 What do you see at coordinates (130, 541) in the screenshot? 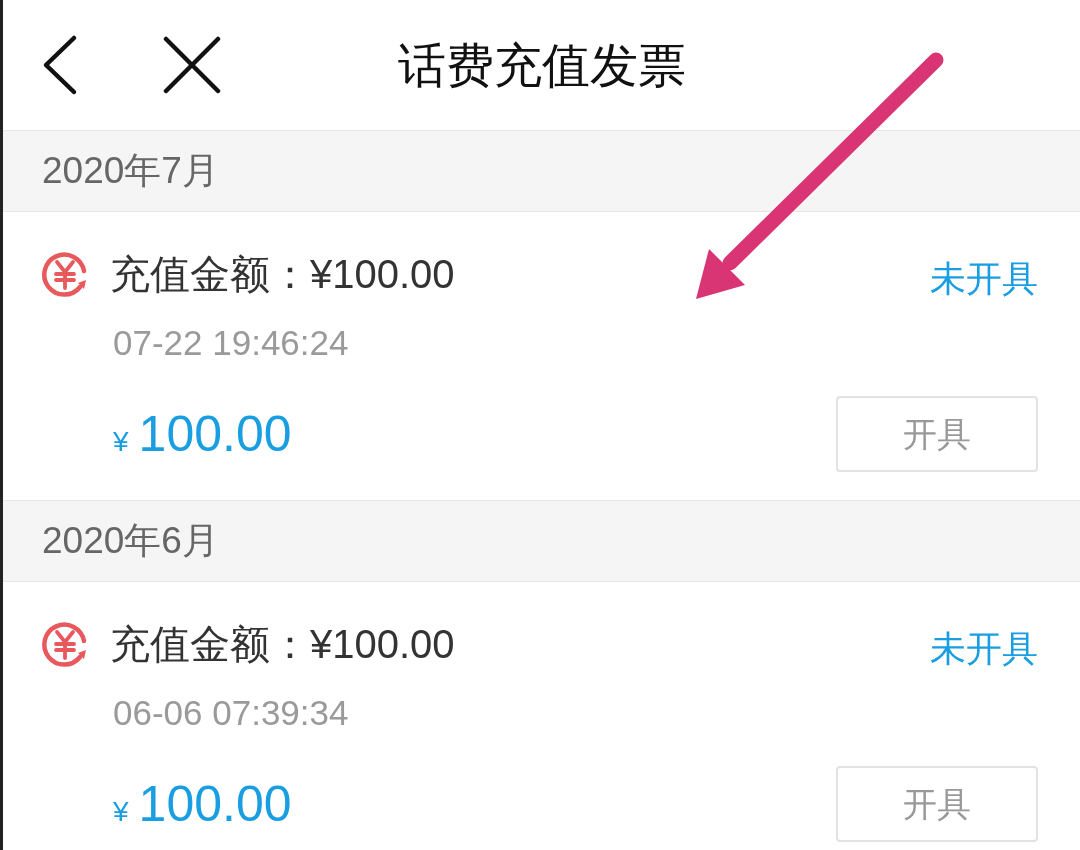
I see `month-label: 2020年6月` at bounding box center [130, 541].